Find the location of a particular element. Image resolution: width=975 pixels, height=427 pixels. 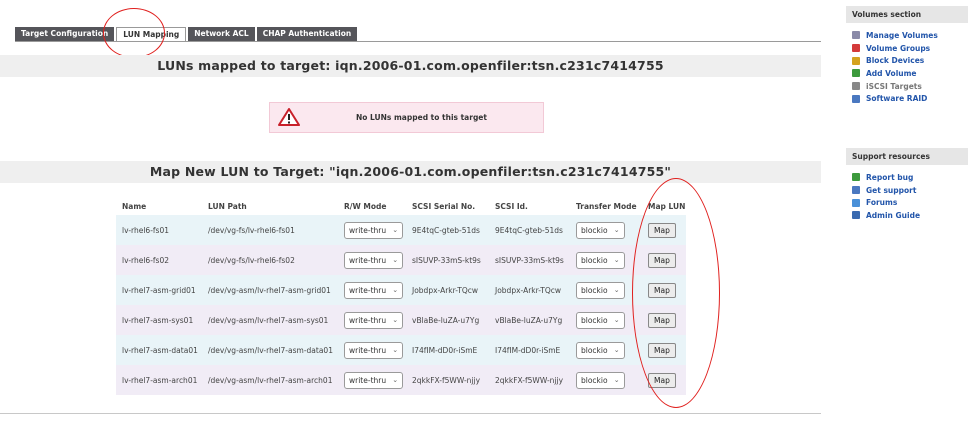

link-admin-guide: Admin Guide is located at coordinates (910, 215).